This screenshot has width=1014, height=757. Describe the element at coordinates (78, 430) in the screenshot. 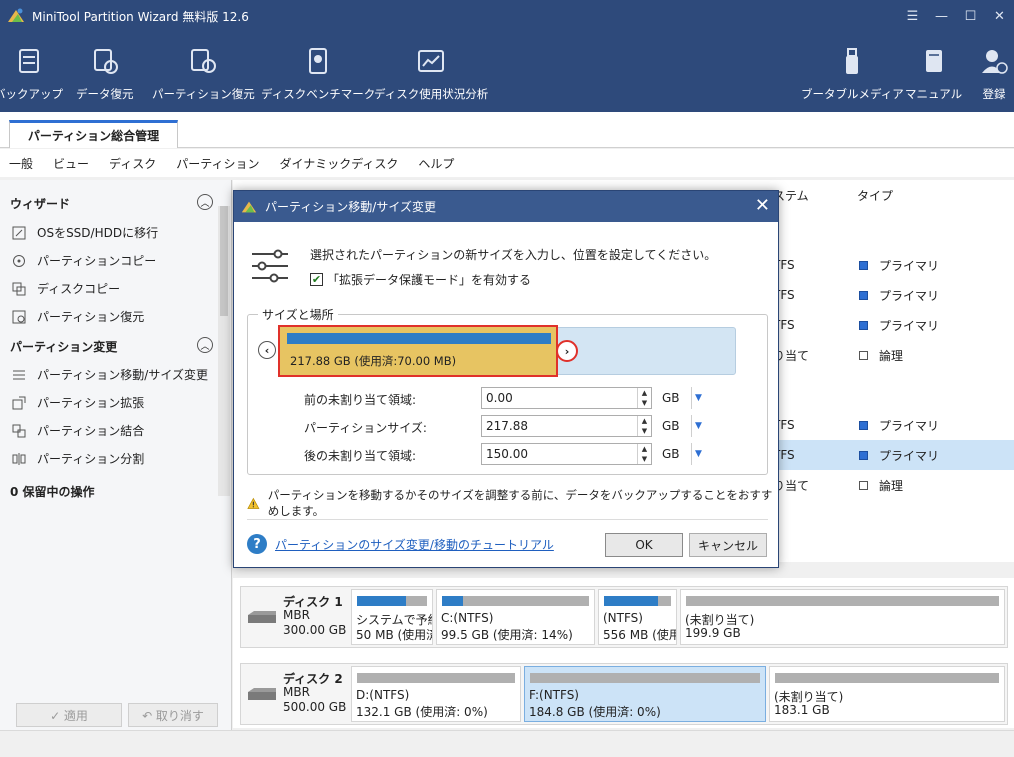

I see `sidebar-item-merge: パーティション結合` at that location.